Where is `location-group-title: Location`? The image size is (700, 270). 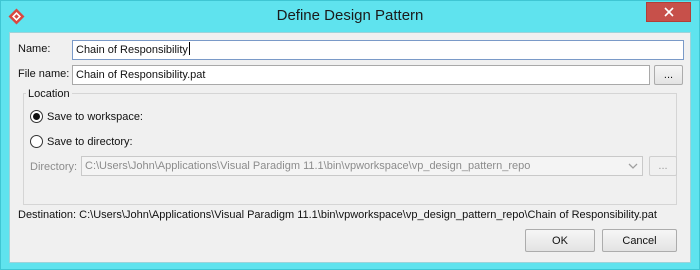 location-group-title: Location is located at coordinates (49, 94).